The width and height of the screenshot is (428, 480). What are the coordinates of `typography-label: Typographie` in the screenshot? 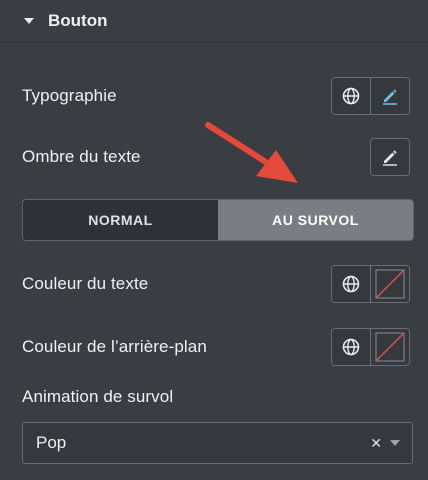 It's located at (69, 95).